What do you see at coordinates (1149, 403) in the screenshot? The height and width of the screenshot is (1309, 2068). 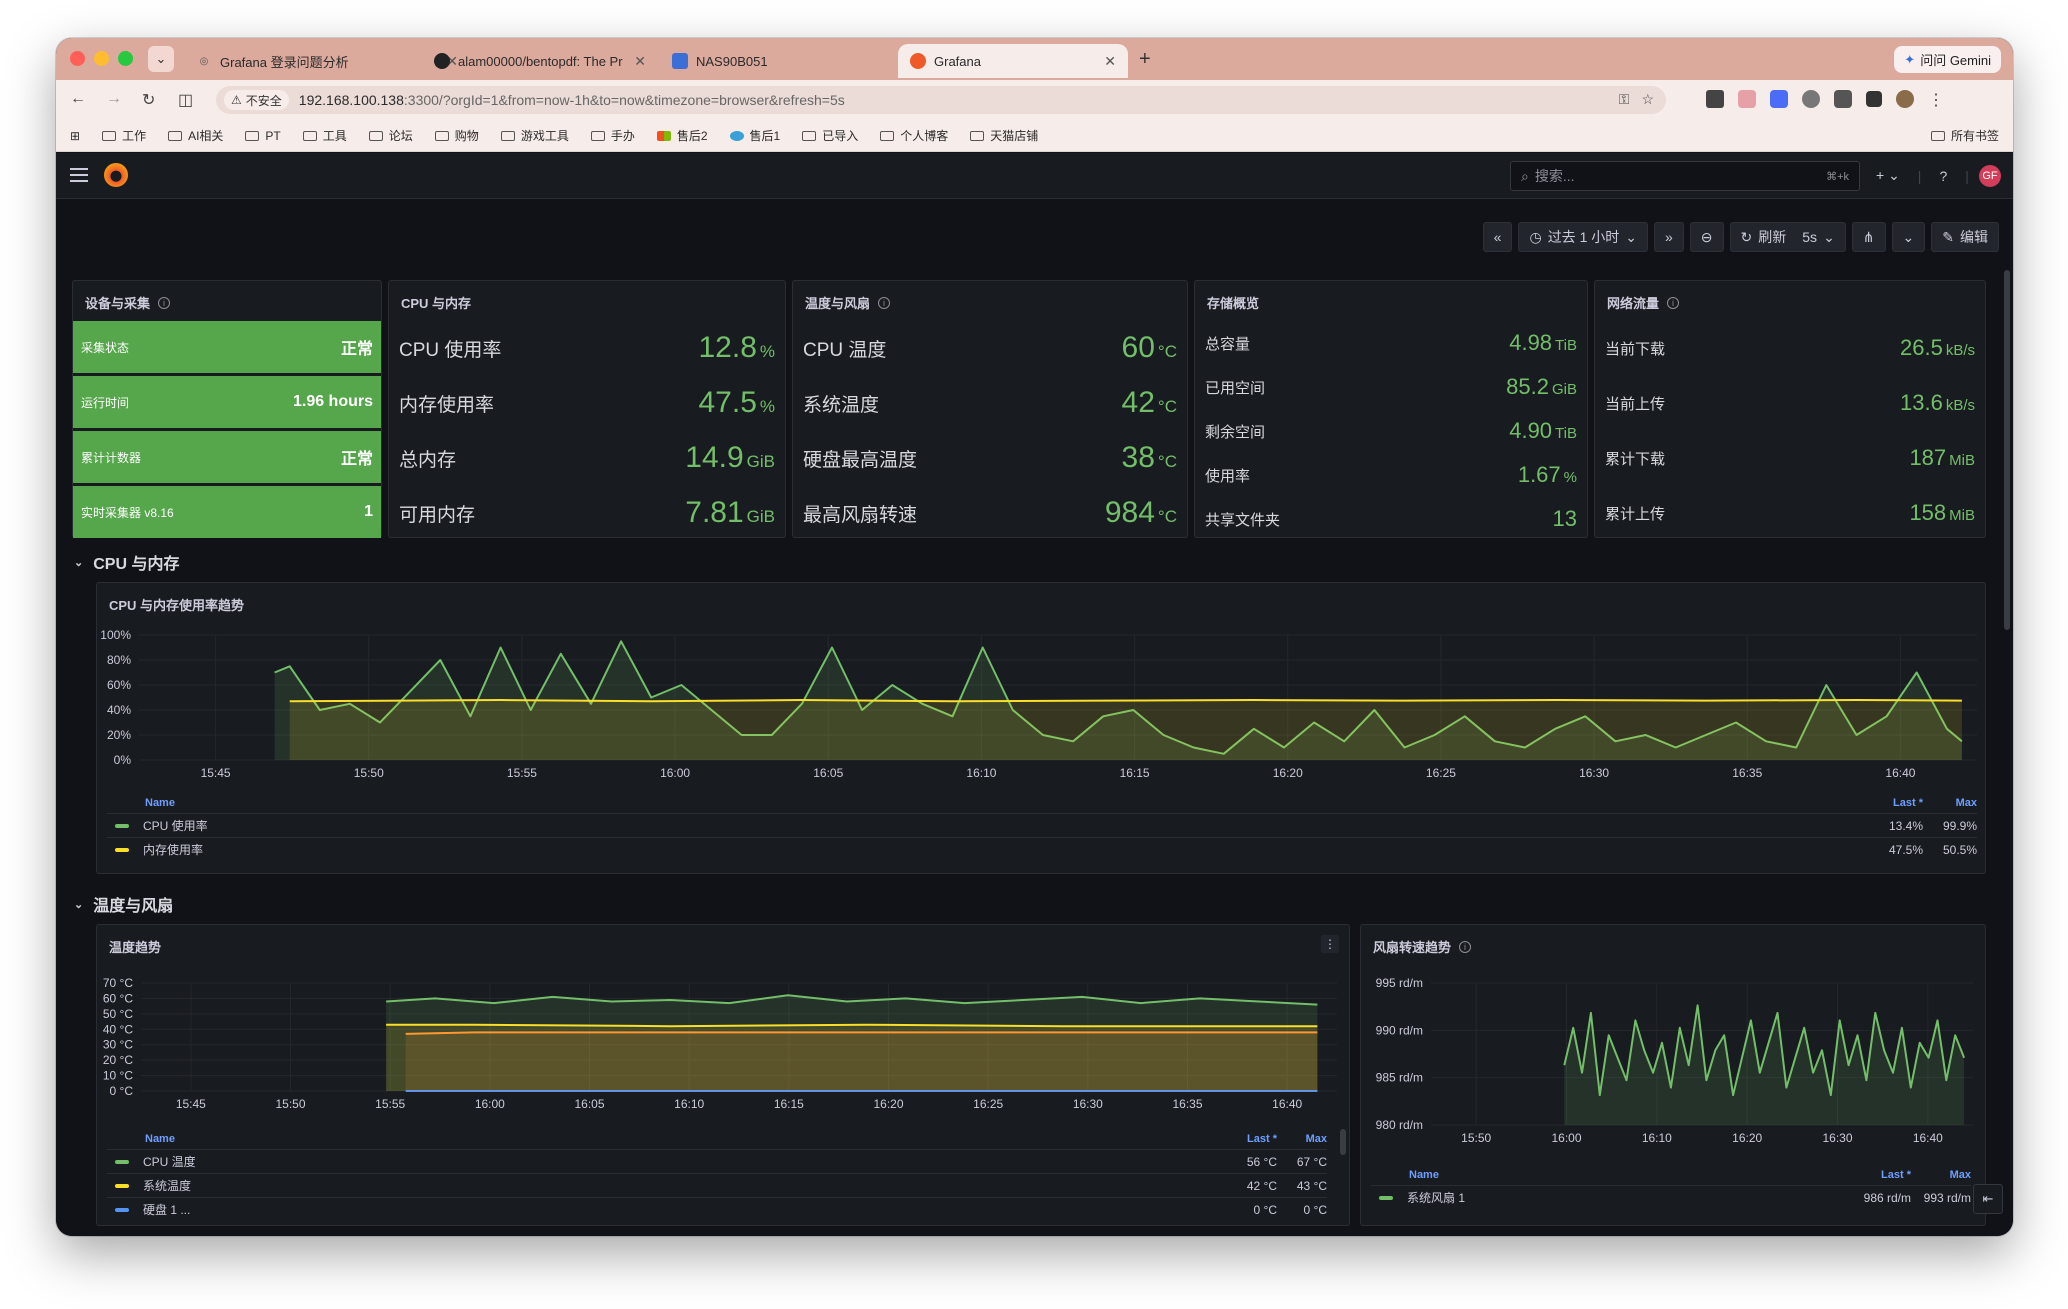 I see `stat-value: 42 °C` at bounding box center [1149, 403].